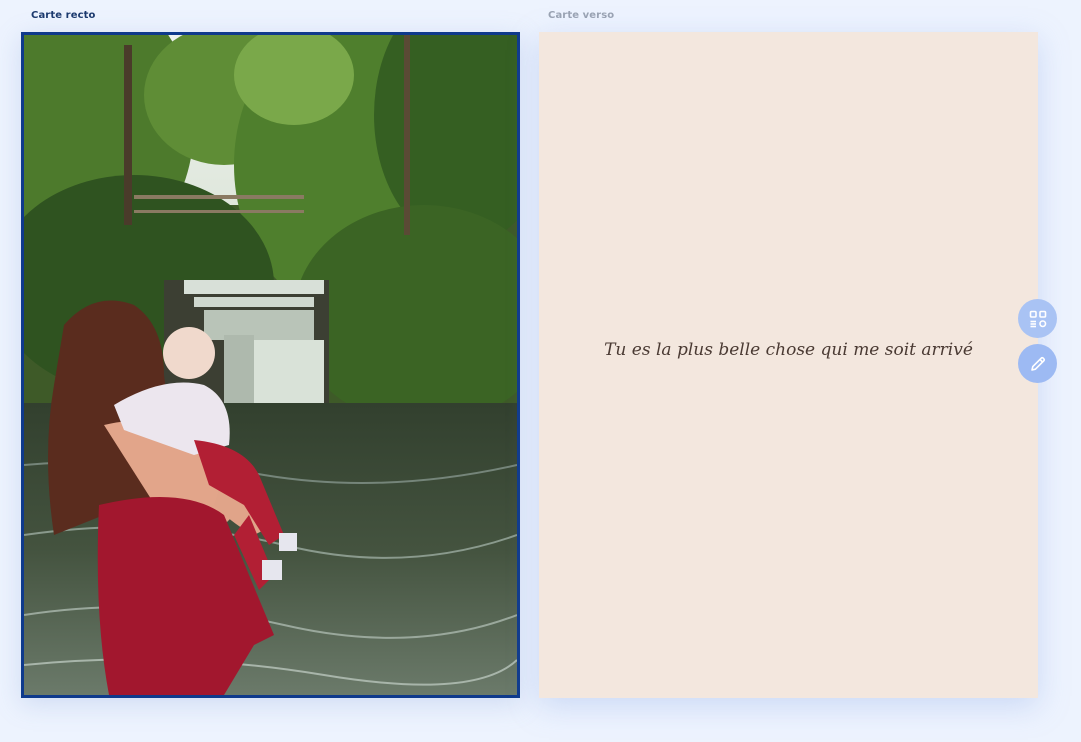  I want to click on edit-button, so click(1037, 363).